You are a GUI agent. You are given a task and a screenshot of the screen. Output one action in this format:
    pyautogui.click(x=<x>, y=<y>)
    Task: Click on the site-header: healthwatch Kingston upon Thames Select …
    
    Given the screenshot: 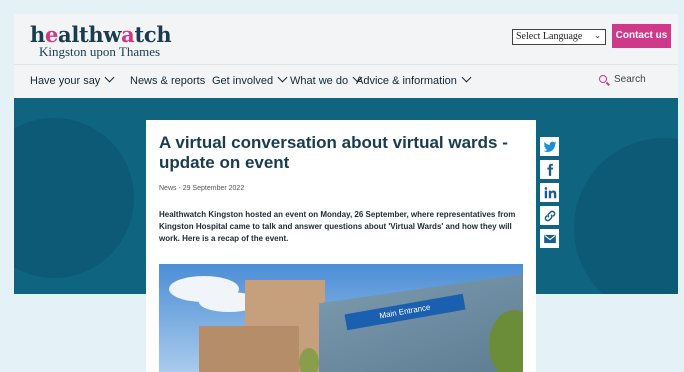 What is the action you would take?
    pyautogui.click(x=346, y=39)
    